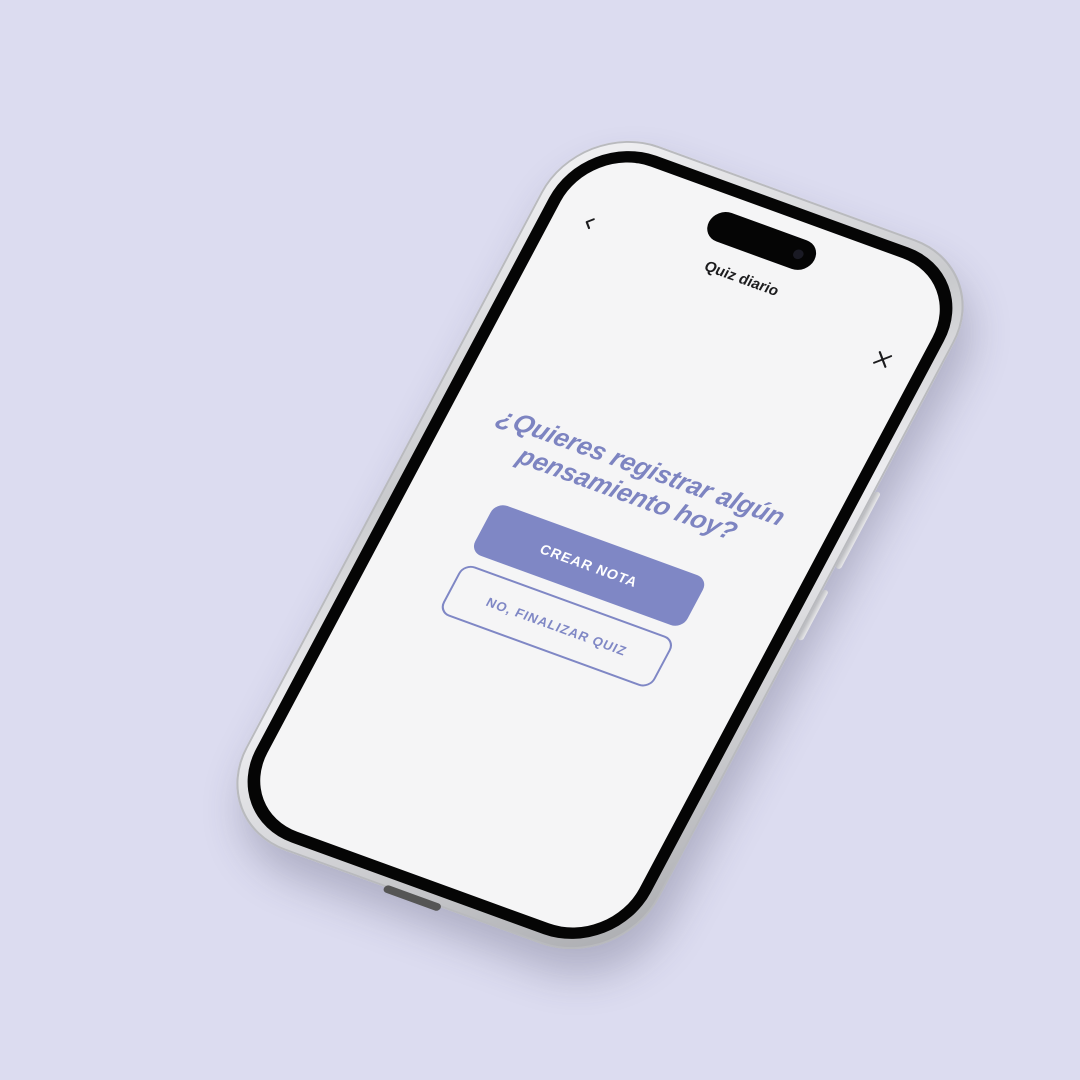  Describe the element at coordinates (882, 359) in the screenshot. I see `close-icon` at that location.